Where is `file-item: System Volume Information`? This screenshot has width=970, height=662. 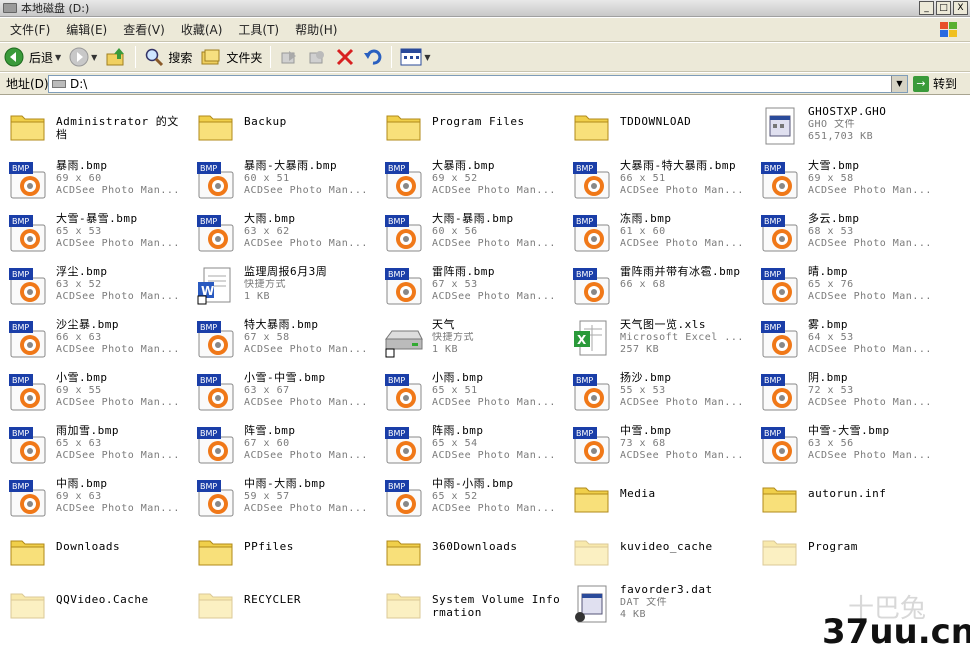 file-item: System Volume Information is located at coordinates (471, 605).